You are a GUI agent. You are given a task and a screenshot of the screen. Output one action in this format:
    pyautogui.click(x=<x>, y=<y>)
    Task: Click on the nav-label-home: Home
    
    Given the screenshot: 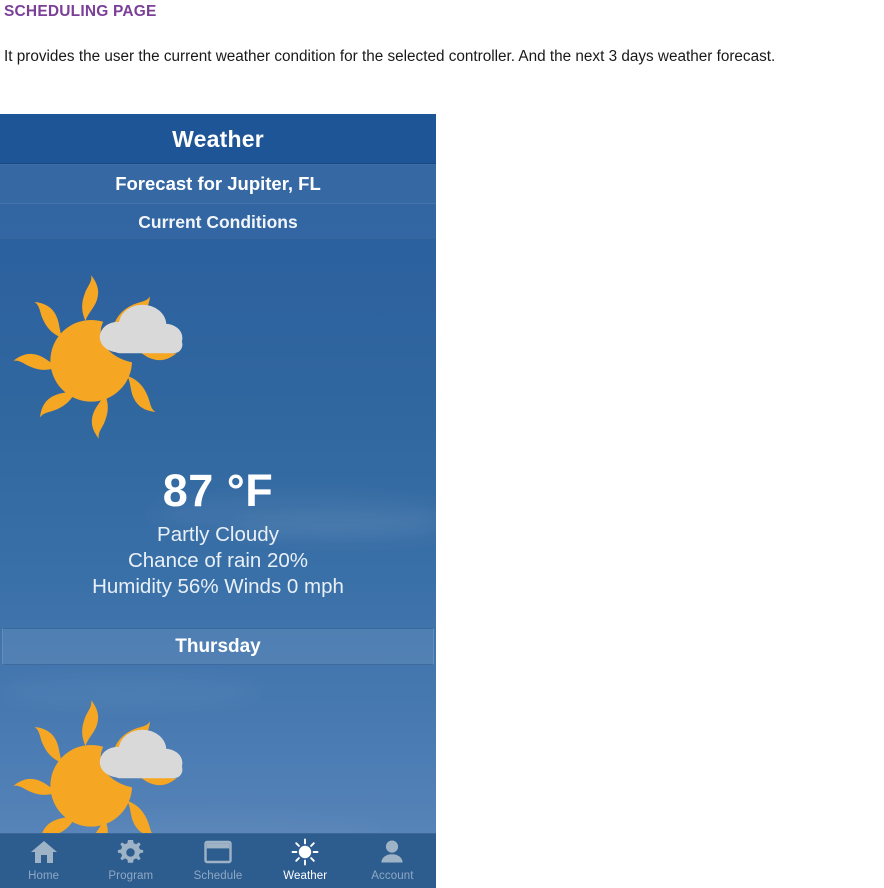 What is the action you would take?
    pyautogui.click(x=44, y=876)
    